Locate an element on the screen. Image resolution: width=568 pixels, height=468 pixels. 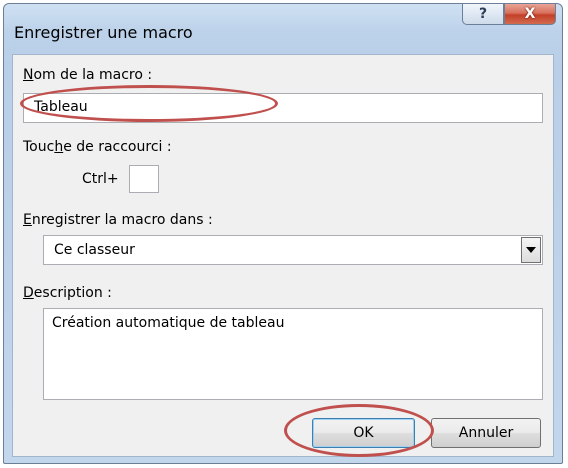
dialog-title: Enregistrer une macro is located at coordinates (103, 32).